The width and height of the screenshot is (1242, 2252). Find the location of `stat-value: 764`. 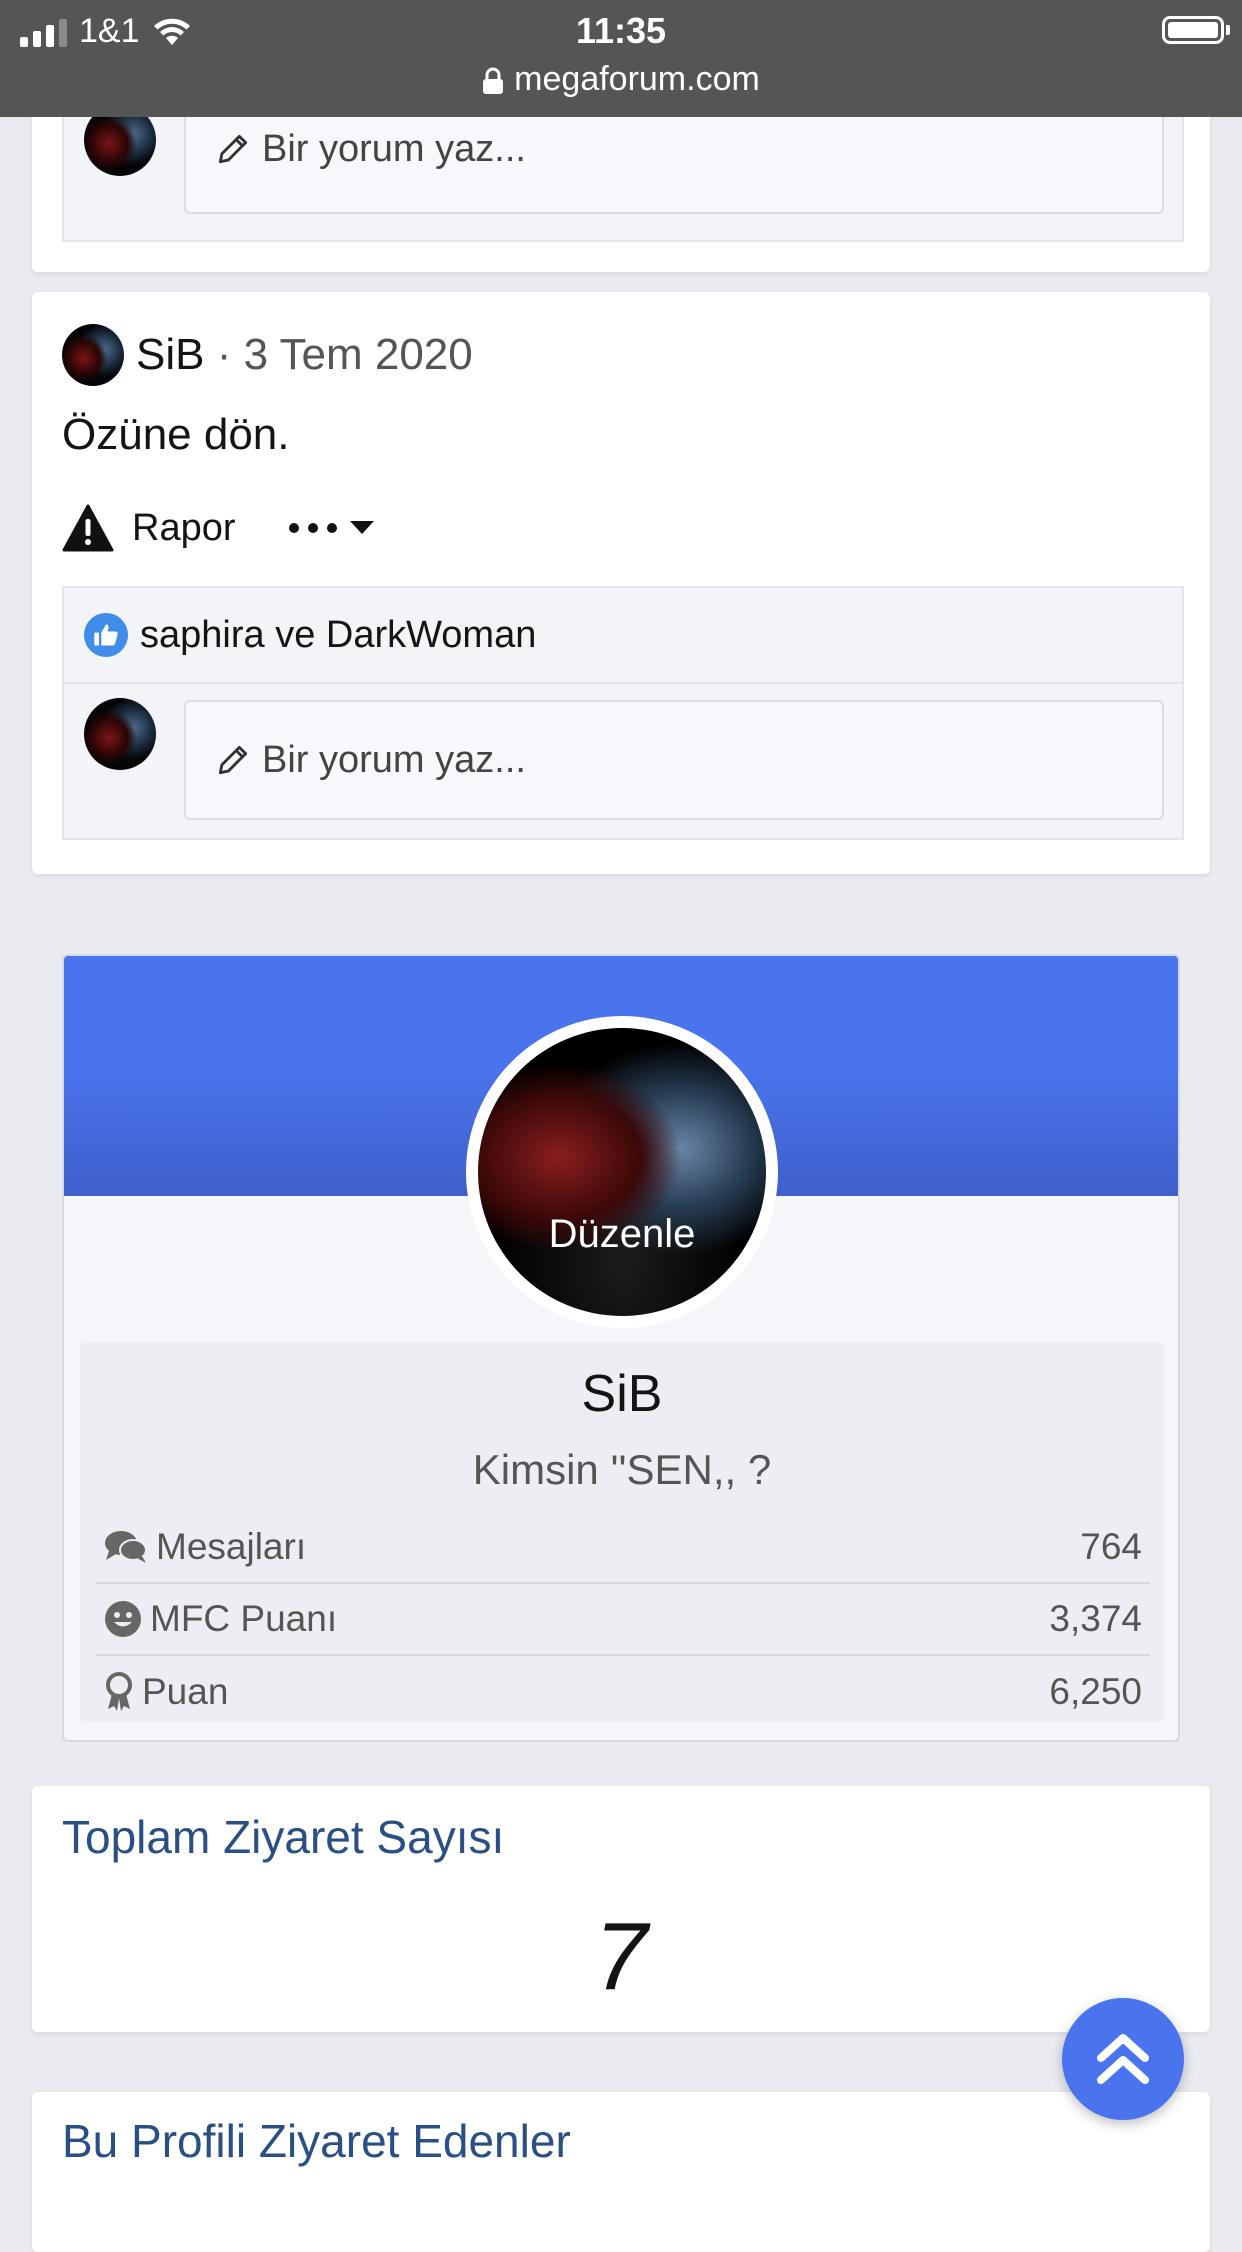

stat-value: 764 is located at coordinates (1111, 1546).